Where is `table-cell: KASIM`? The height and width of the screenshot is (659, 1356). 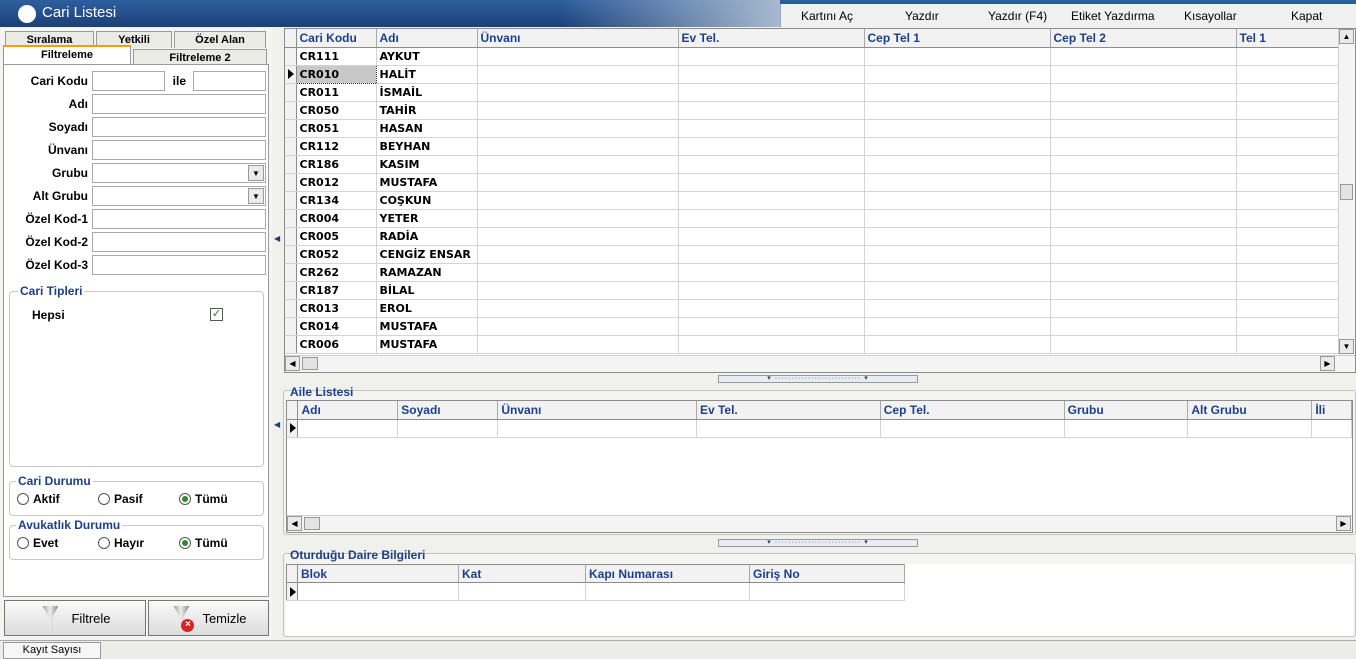
table-cell: KASIM is located at coordinates (427, 164).